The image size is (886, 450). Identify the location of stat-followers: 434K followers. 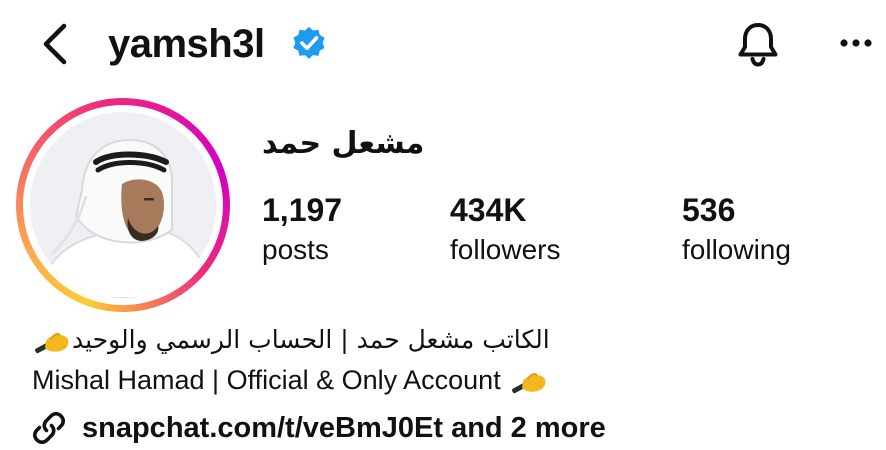
(505, 229).